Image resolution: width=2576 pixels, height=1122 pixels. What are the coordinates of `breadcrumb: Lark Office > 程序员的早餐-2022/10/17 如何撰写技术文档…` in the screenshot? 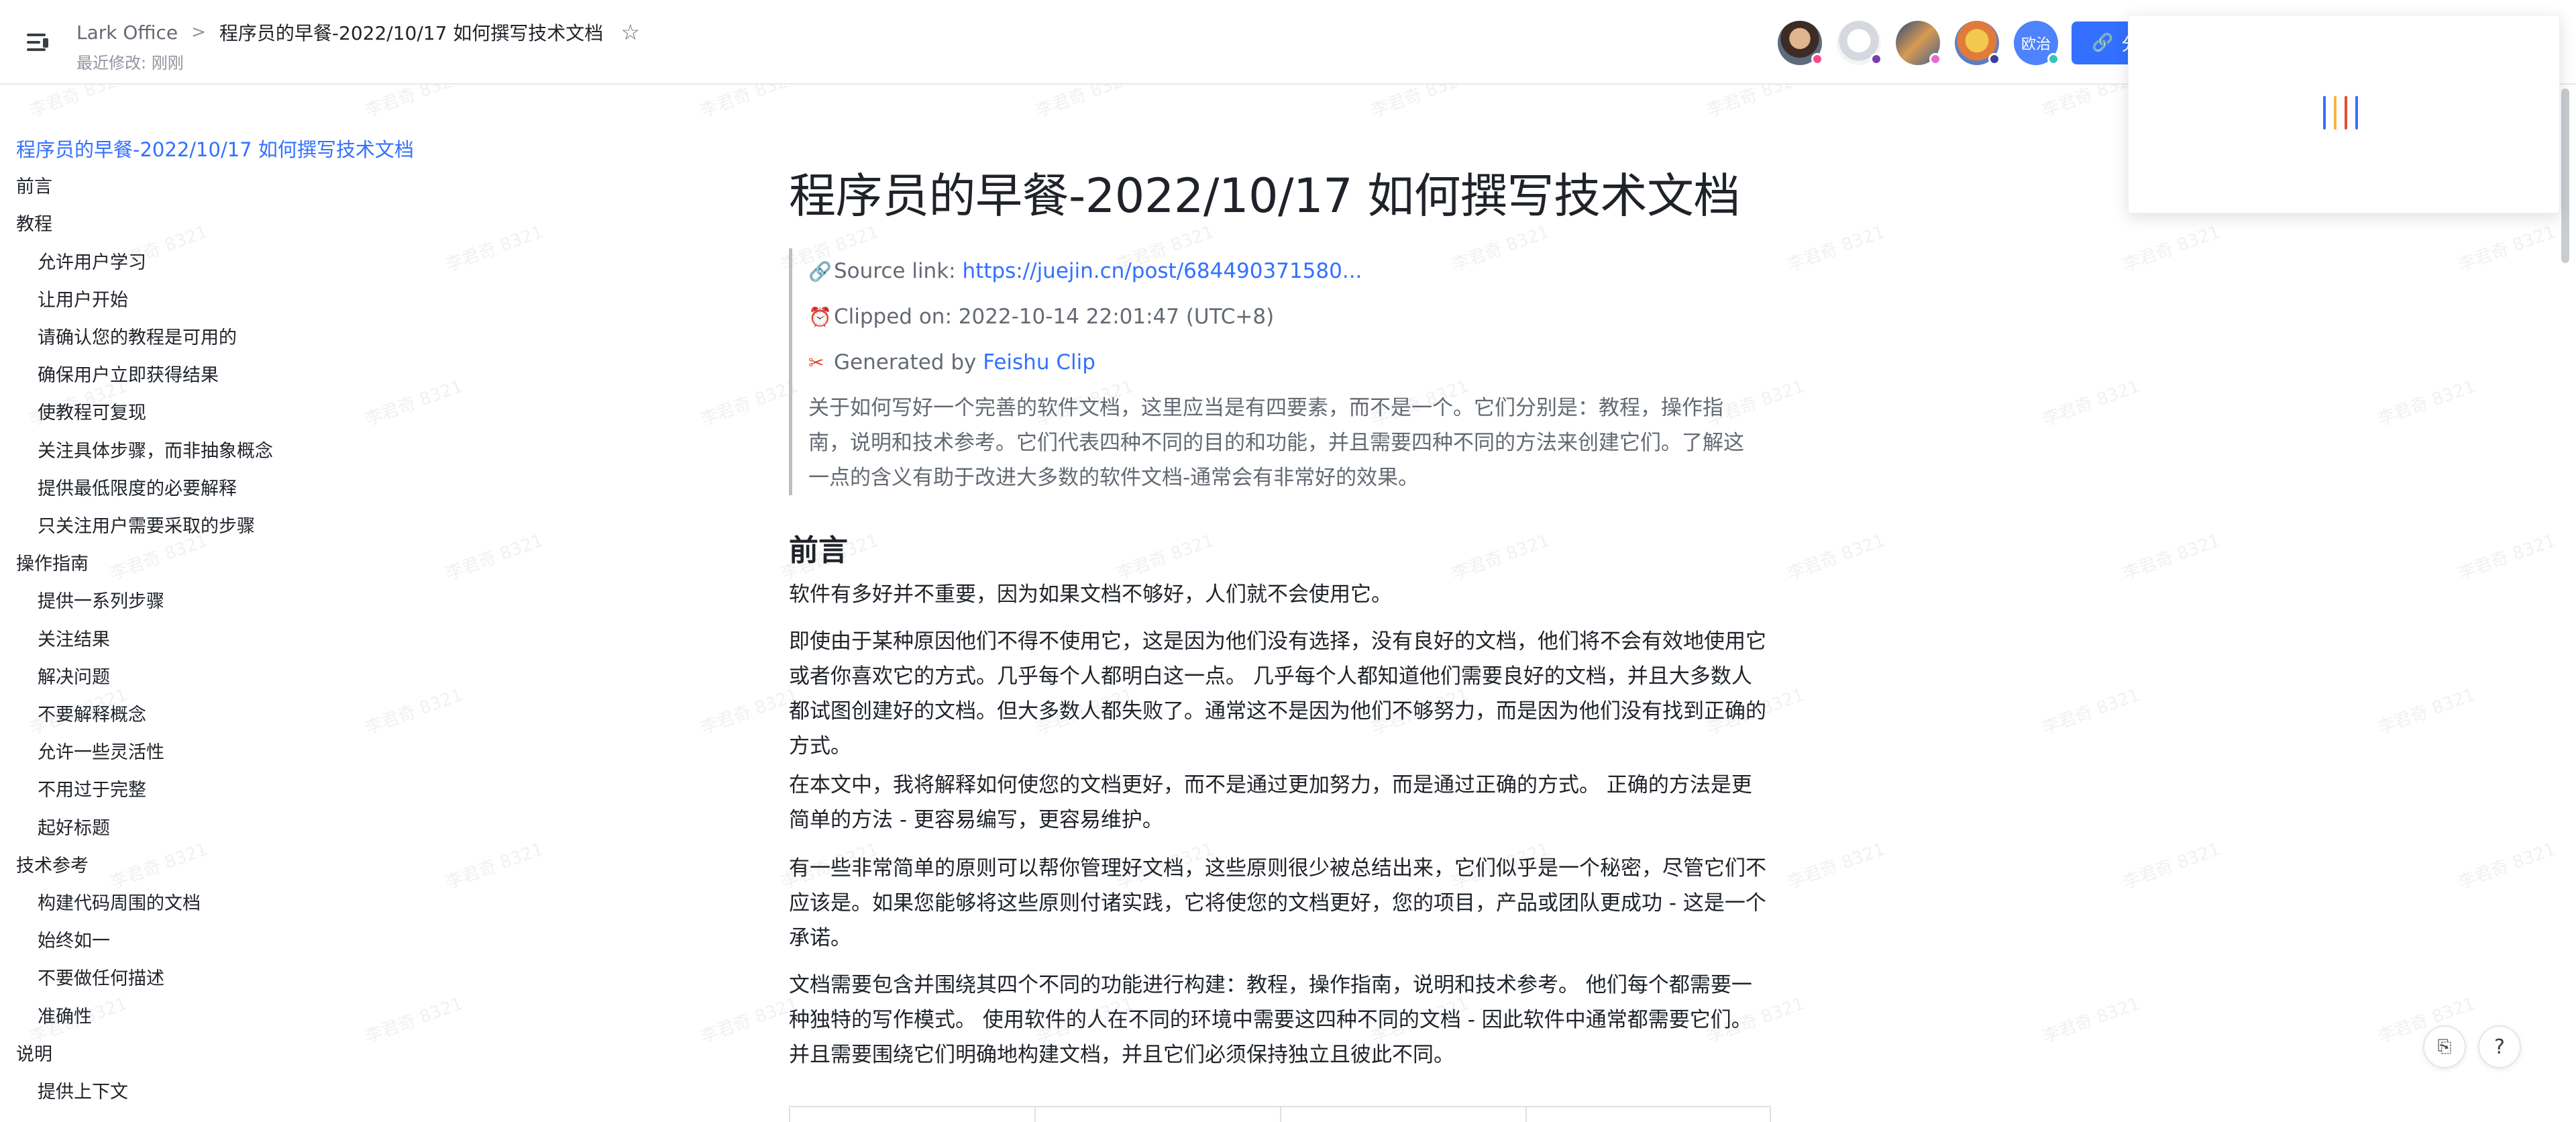 It's located at (358, 32).